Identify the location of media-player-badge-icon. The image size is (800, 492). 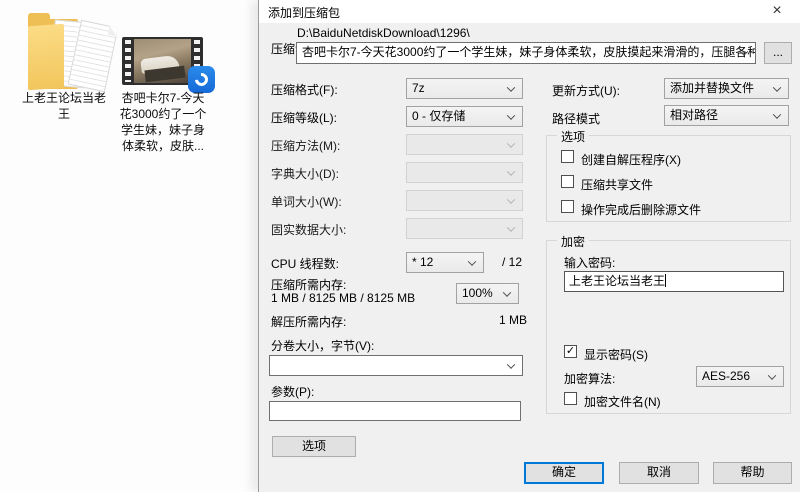
(201, 79).